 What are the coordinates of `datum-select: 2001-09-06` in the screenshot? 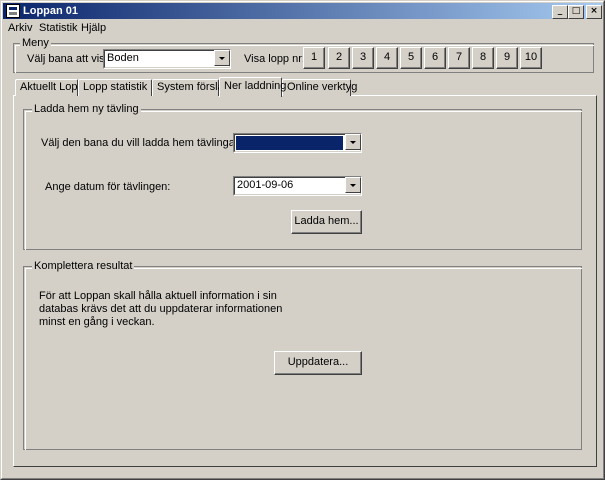 It's located at (297, 186).